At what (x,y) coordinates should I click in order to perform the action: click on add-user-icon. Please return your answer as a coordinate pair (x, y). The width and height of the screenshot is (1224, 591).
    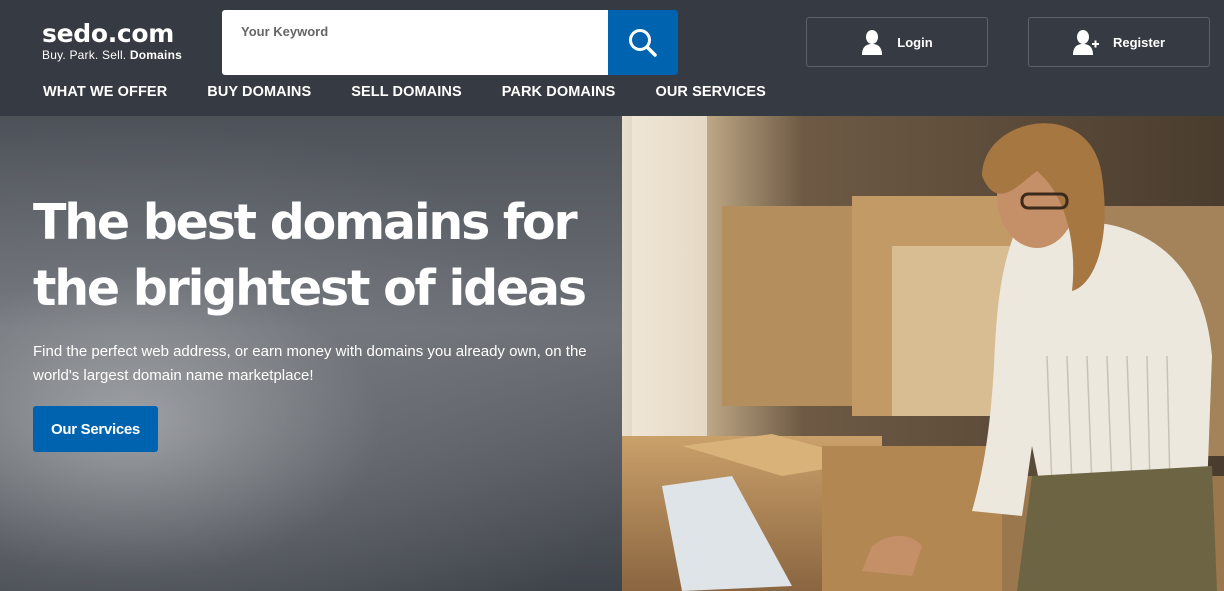
    Looking at the image, I should click on (1085, 42).